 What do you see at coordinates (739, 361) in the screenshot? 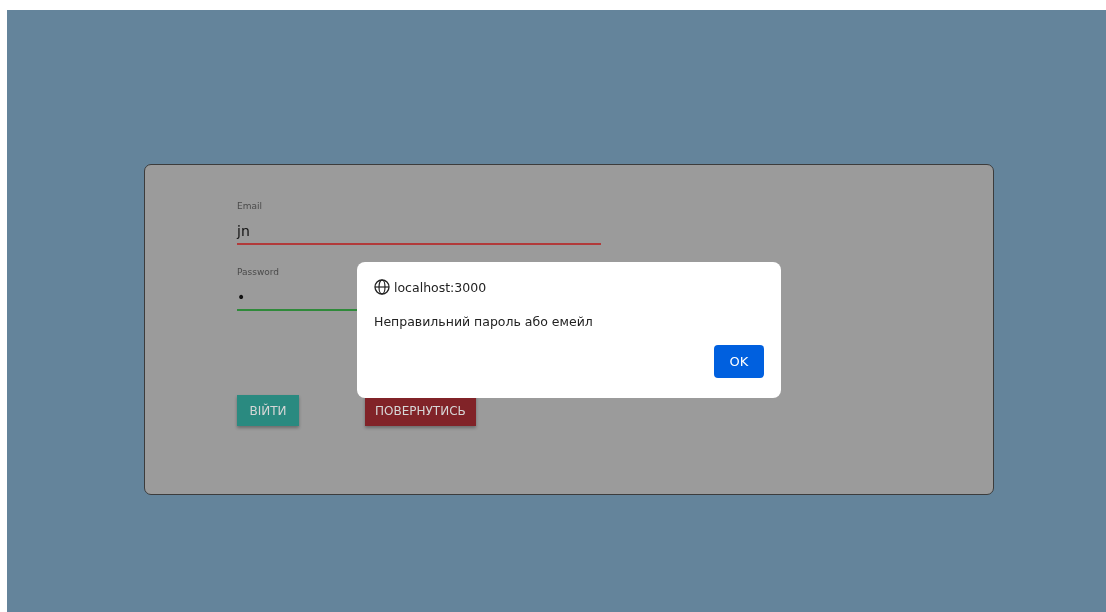
I see `ok-button: OK` at bounding box center [739, 361].